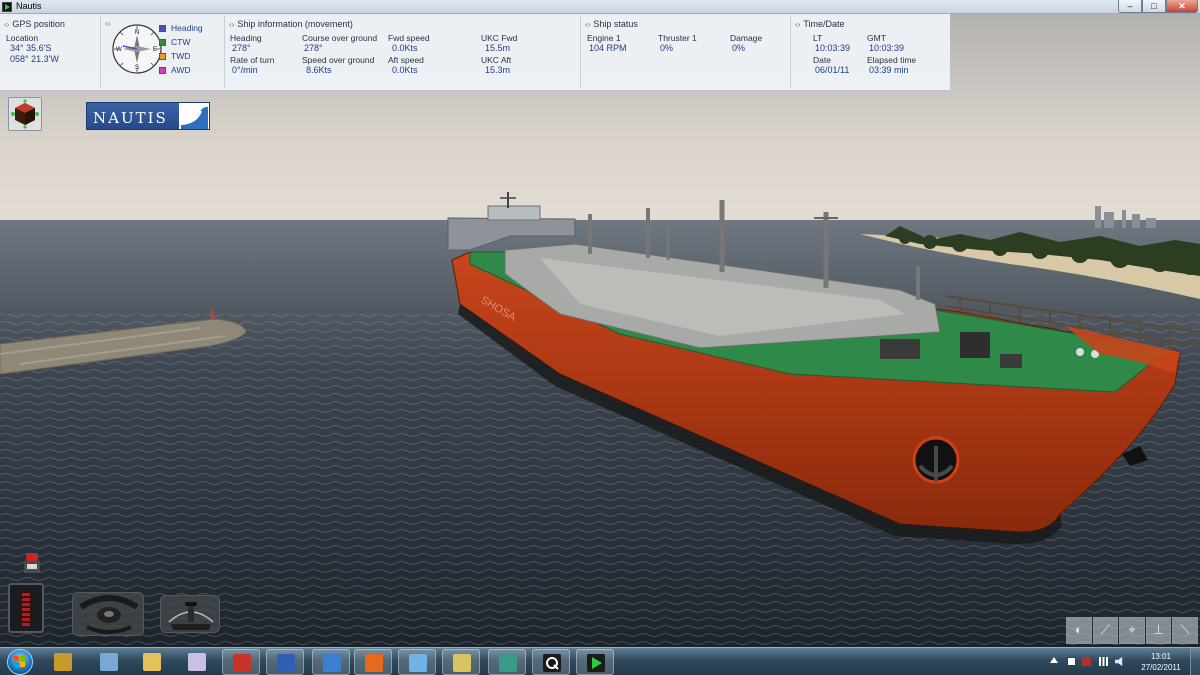 Image resolution: width=1200 pixels, height=675 pixels. Describe the element at coordinates (405, 70) in the screenshot. I see `aft-speed-value: 0.0Kts` at that location.